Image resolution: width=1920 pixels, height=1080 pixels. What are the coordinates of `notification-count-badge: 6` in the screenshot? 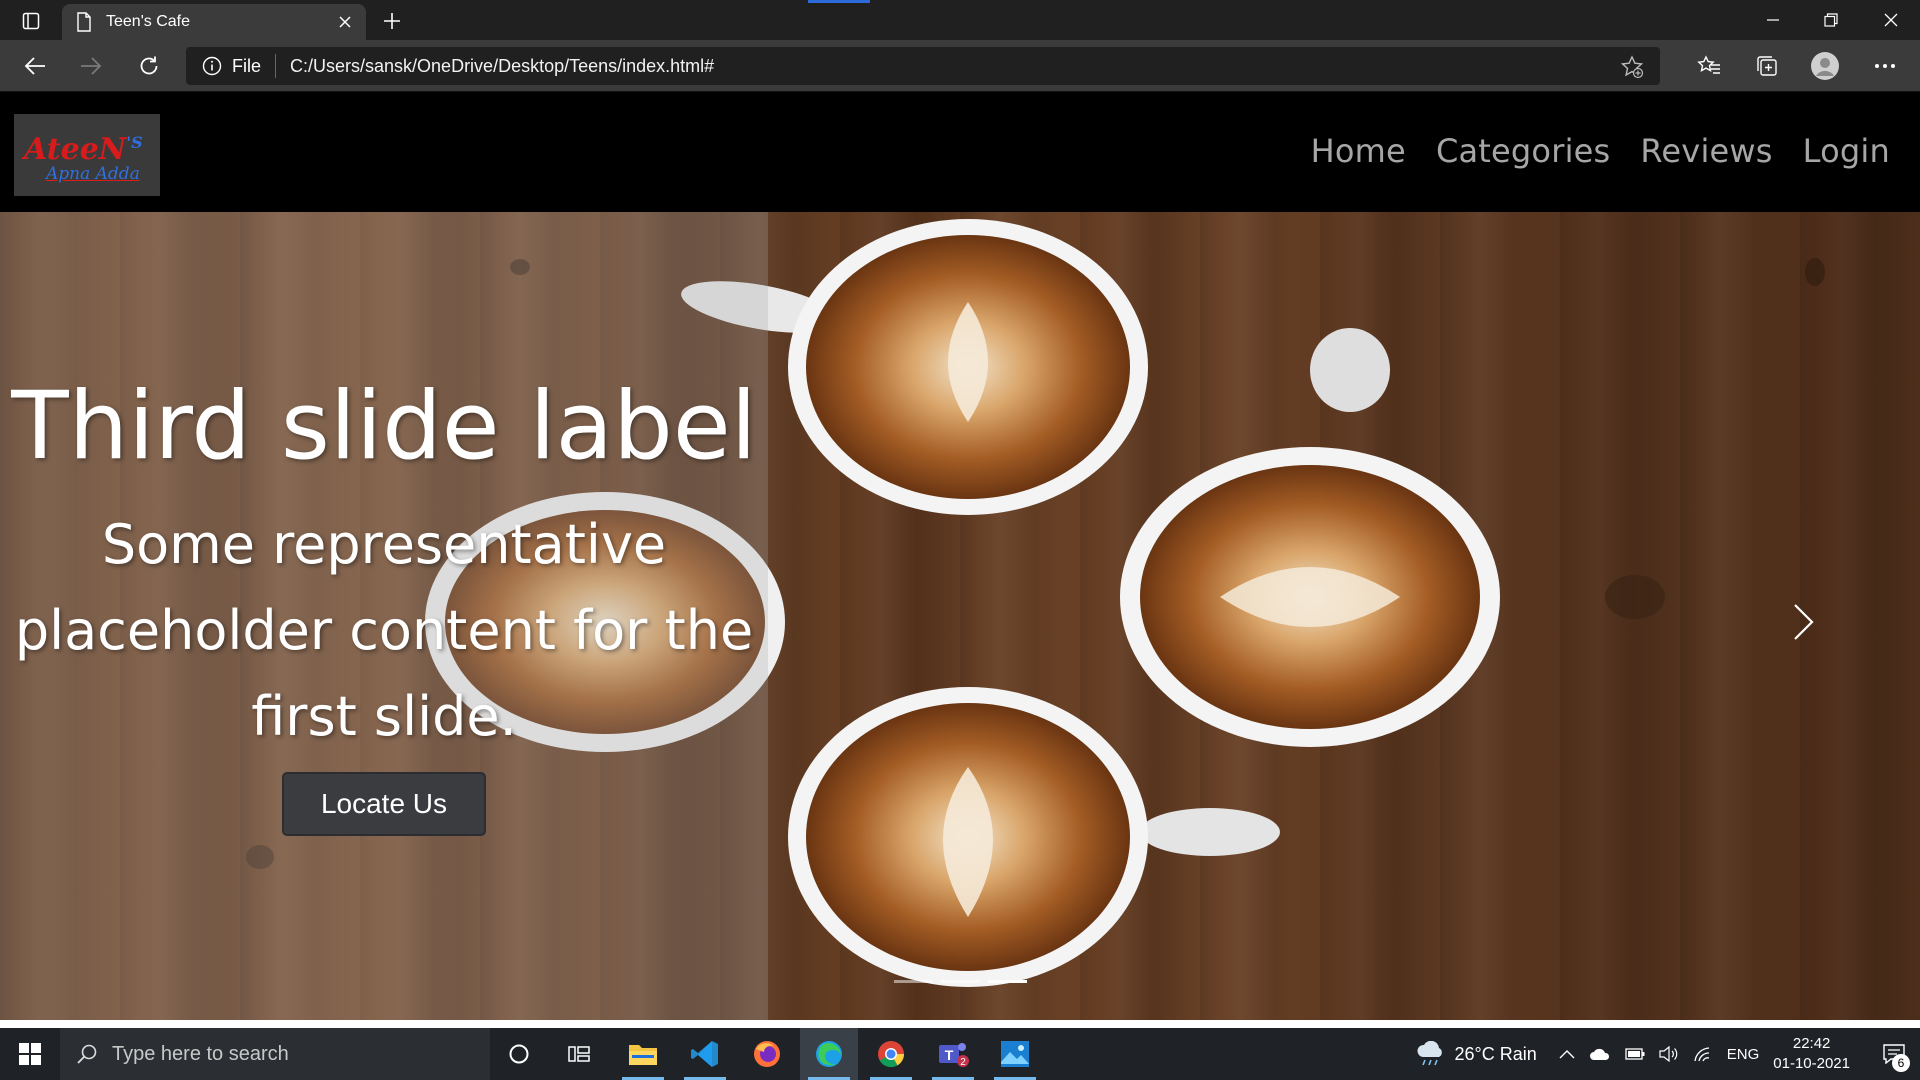 It's located at (1901, 1063).